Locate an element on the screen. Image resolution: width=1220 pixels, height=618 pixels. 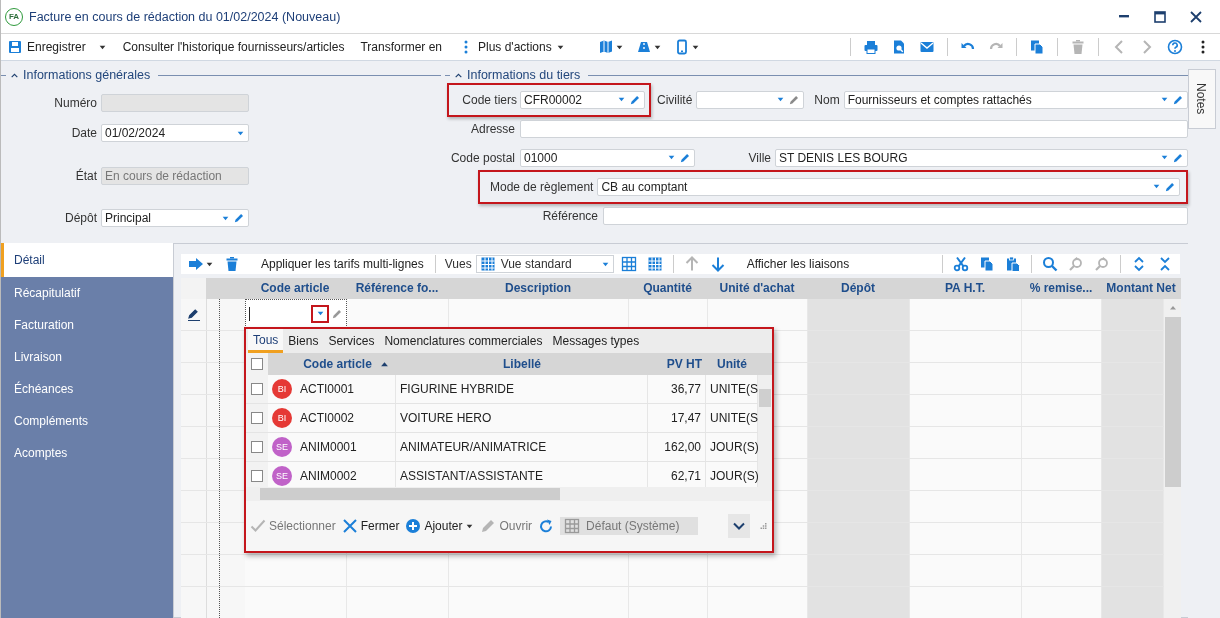
road-icon is located at coordinates (643, 47).